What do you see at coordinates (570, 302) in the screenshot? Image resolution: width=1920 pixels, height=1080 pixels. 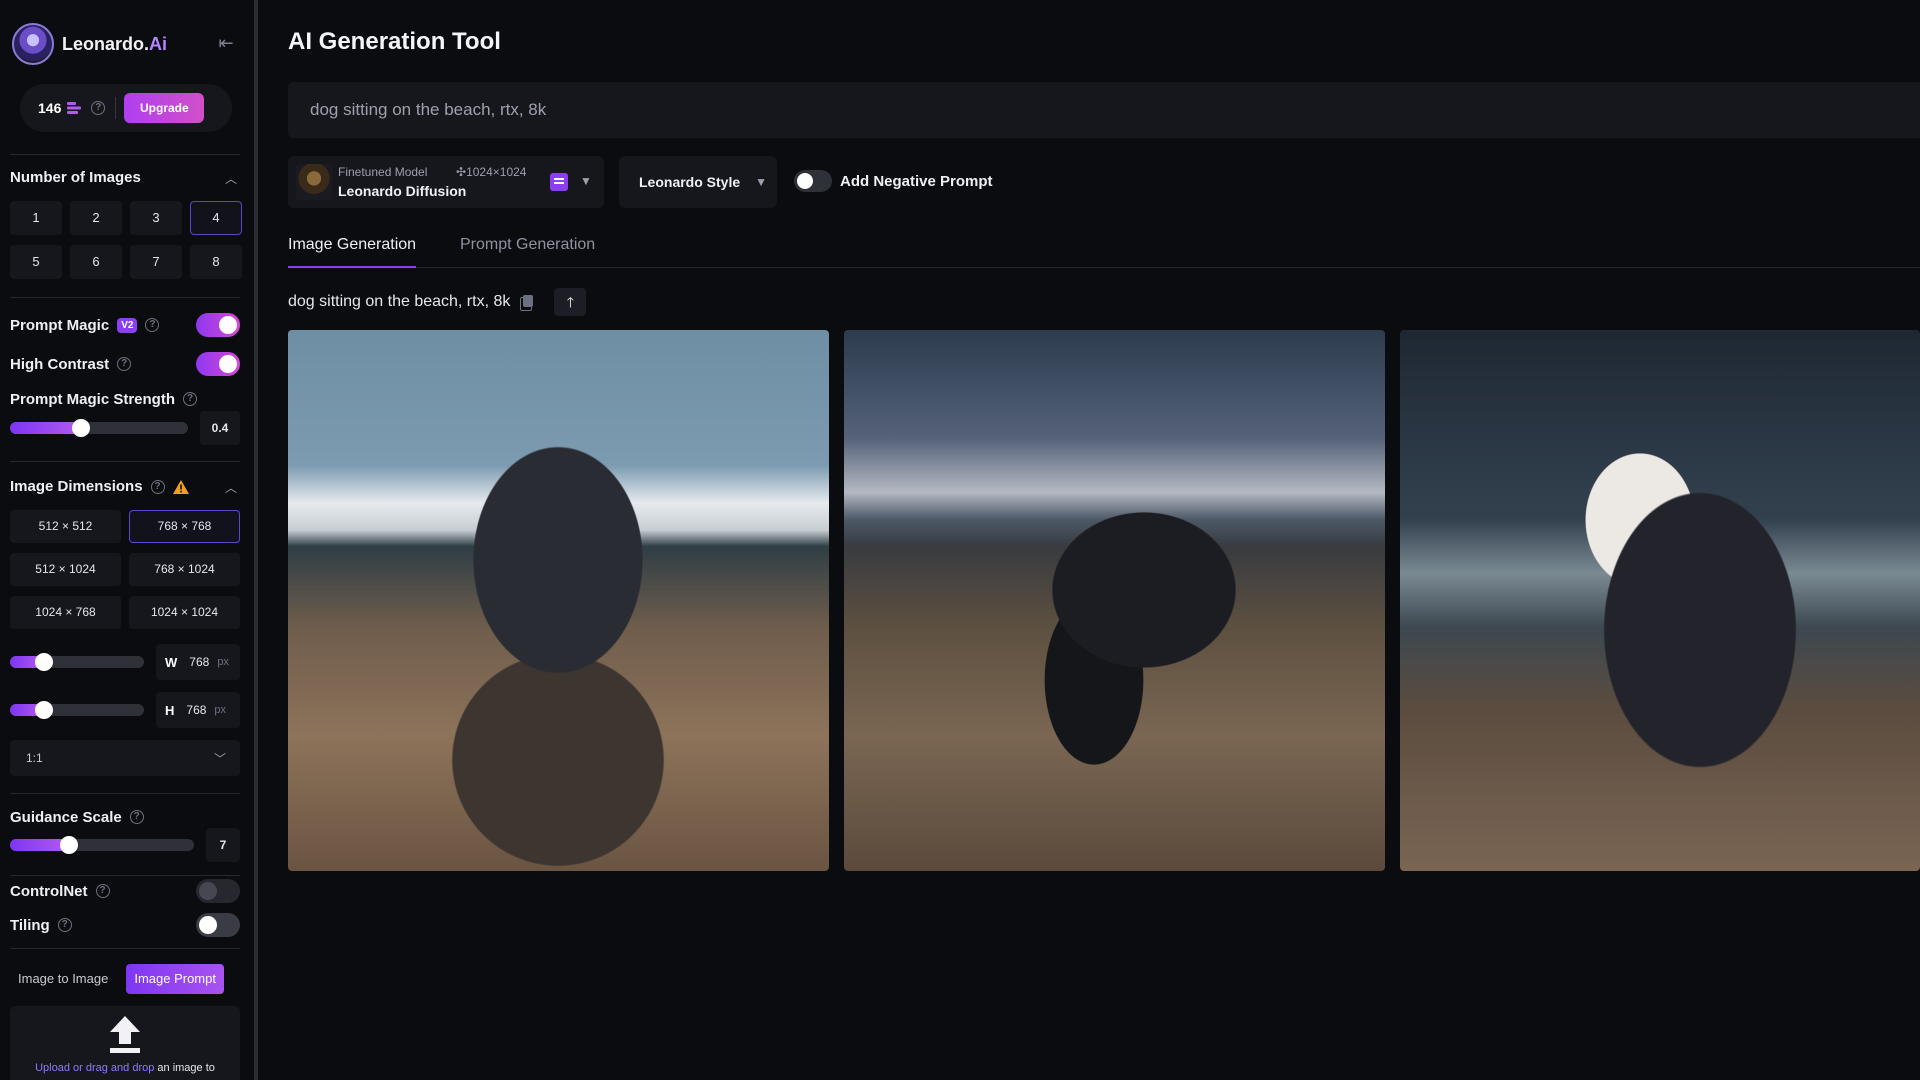 I see `reuse-prompt-button: 🡑` at bounding box center [570, 302].